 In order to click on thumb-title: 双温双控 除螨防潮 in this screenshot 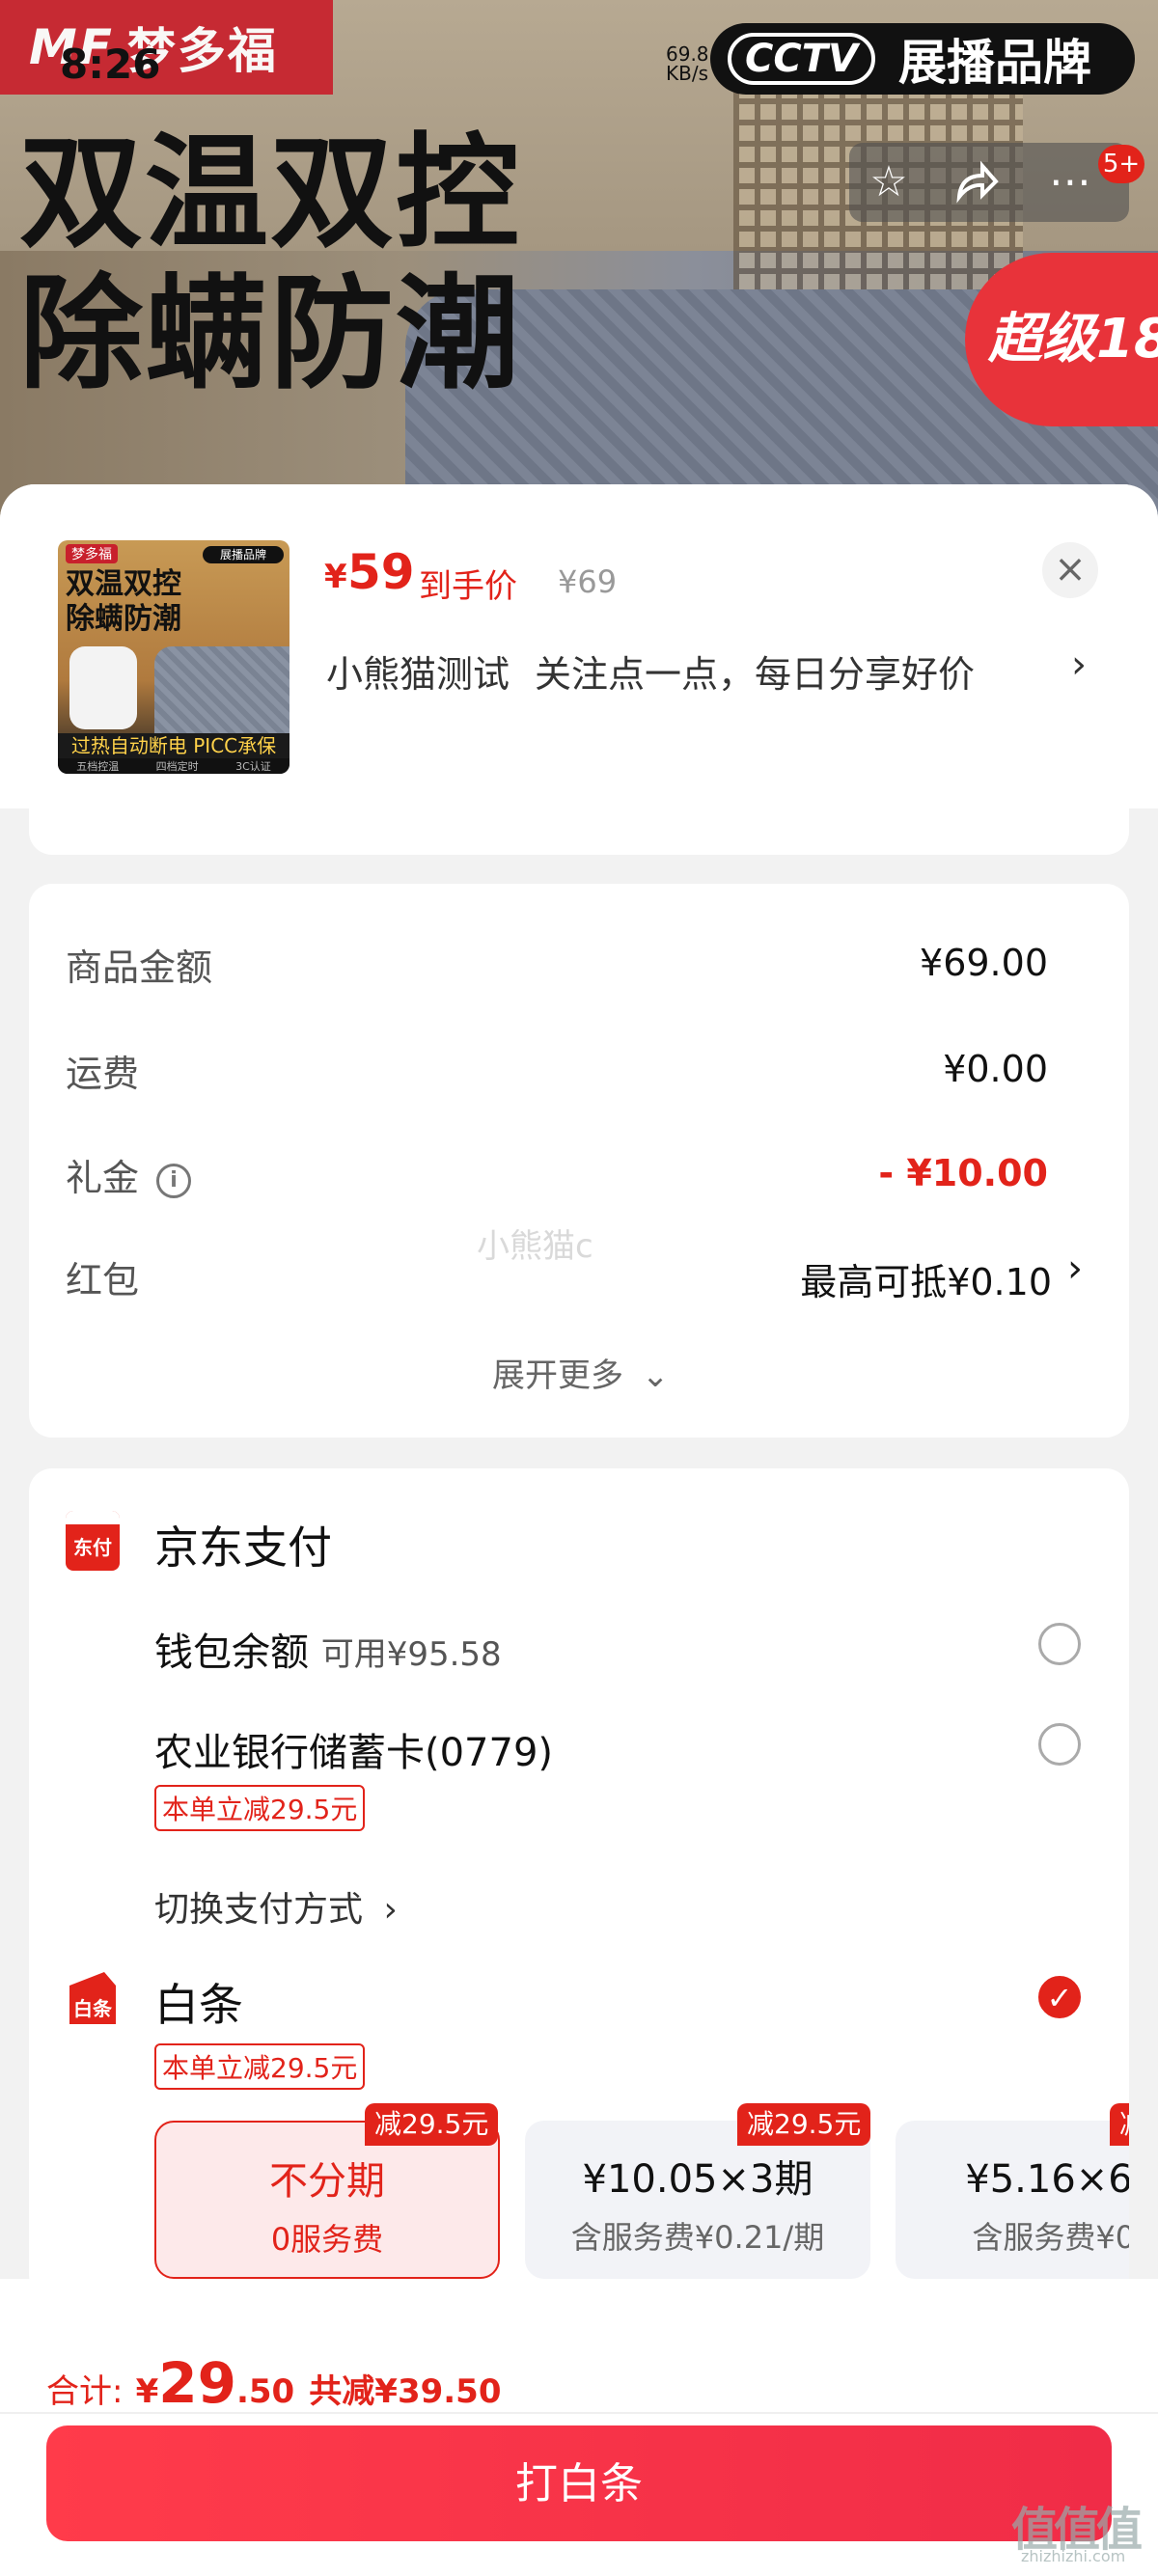, I will do `click(123, 602)`.